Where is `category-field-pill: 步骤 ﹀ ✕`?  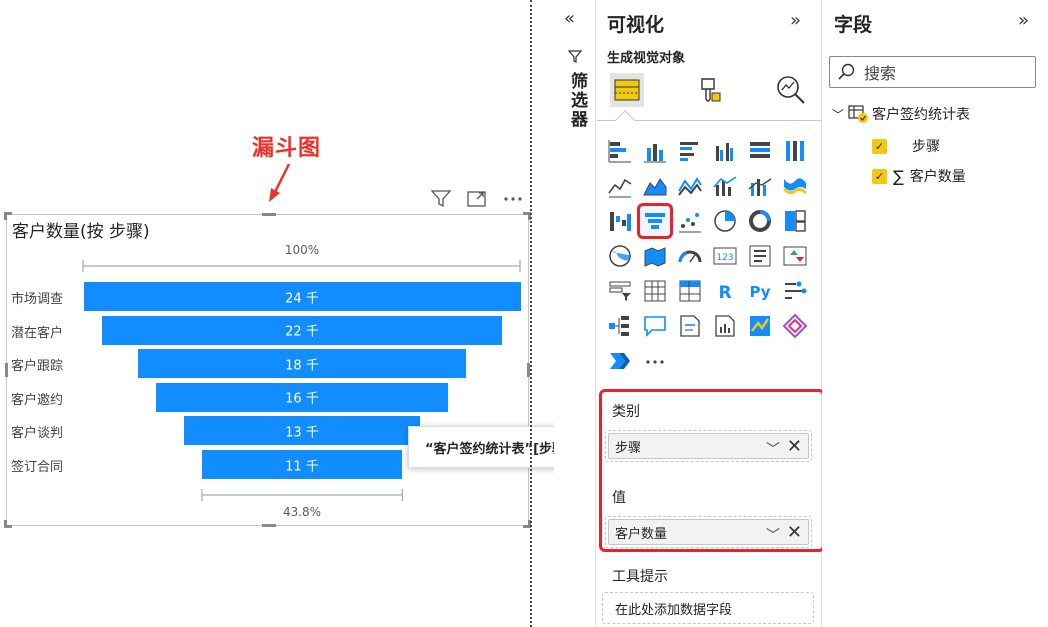
category-field-pill: 步骤 ﹀ ✕ is located at coordinates (708, 446).